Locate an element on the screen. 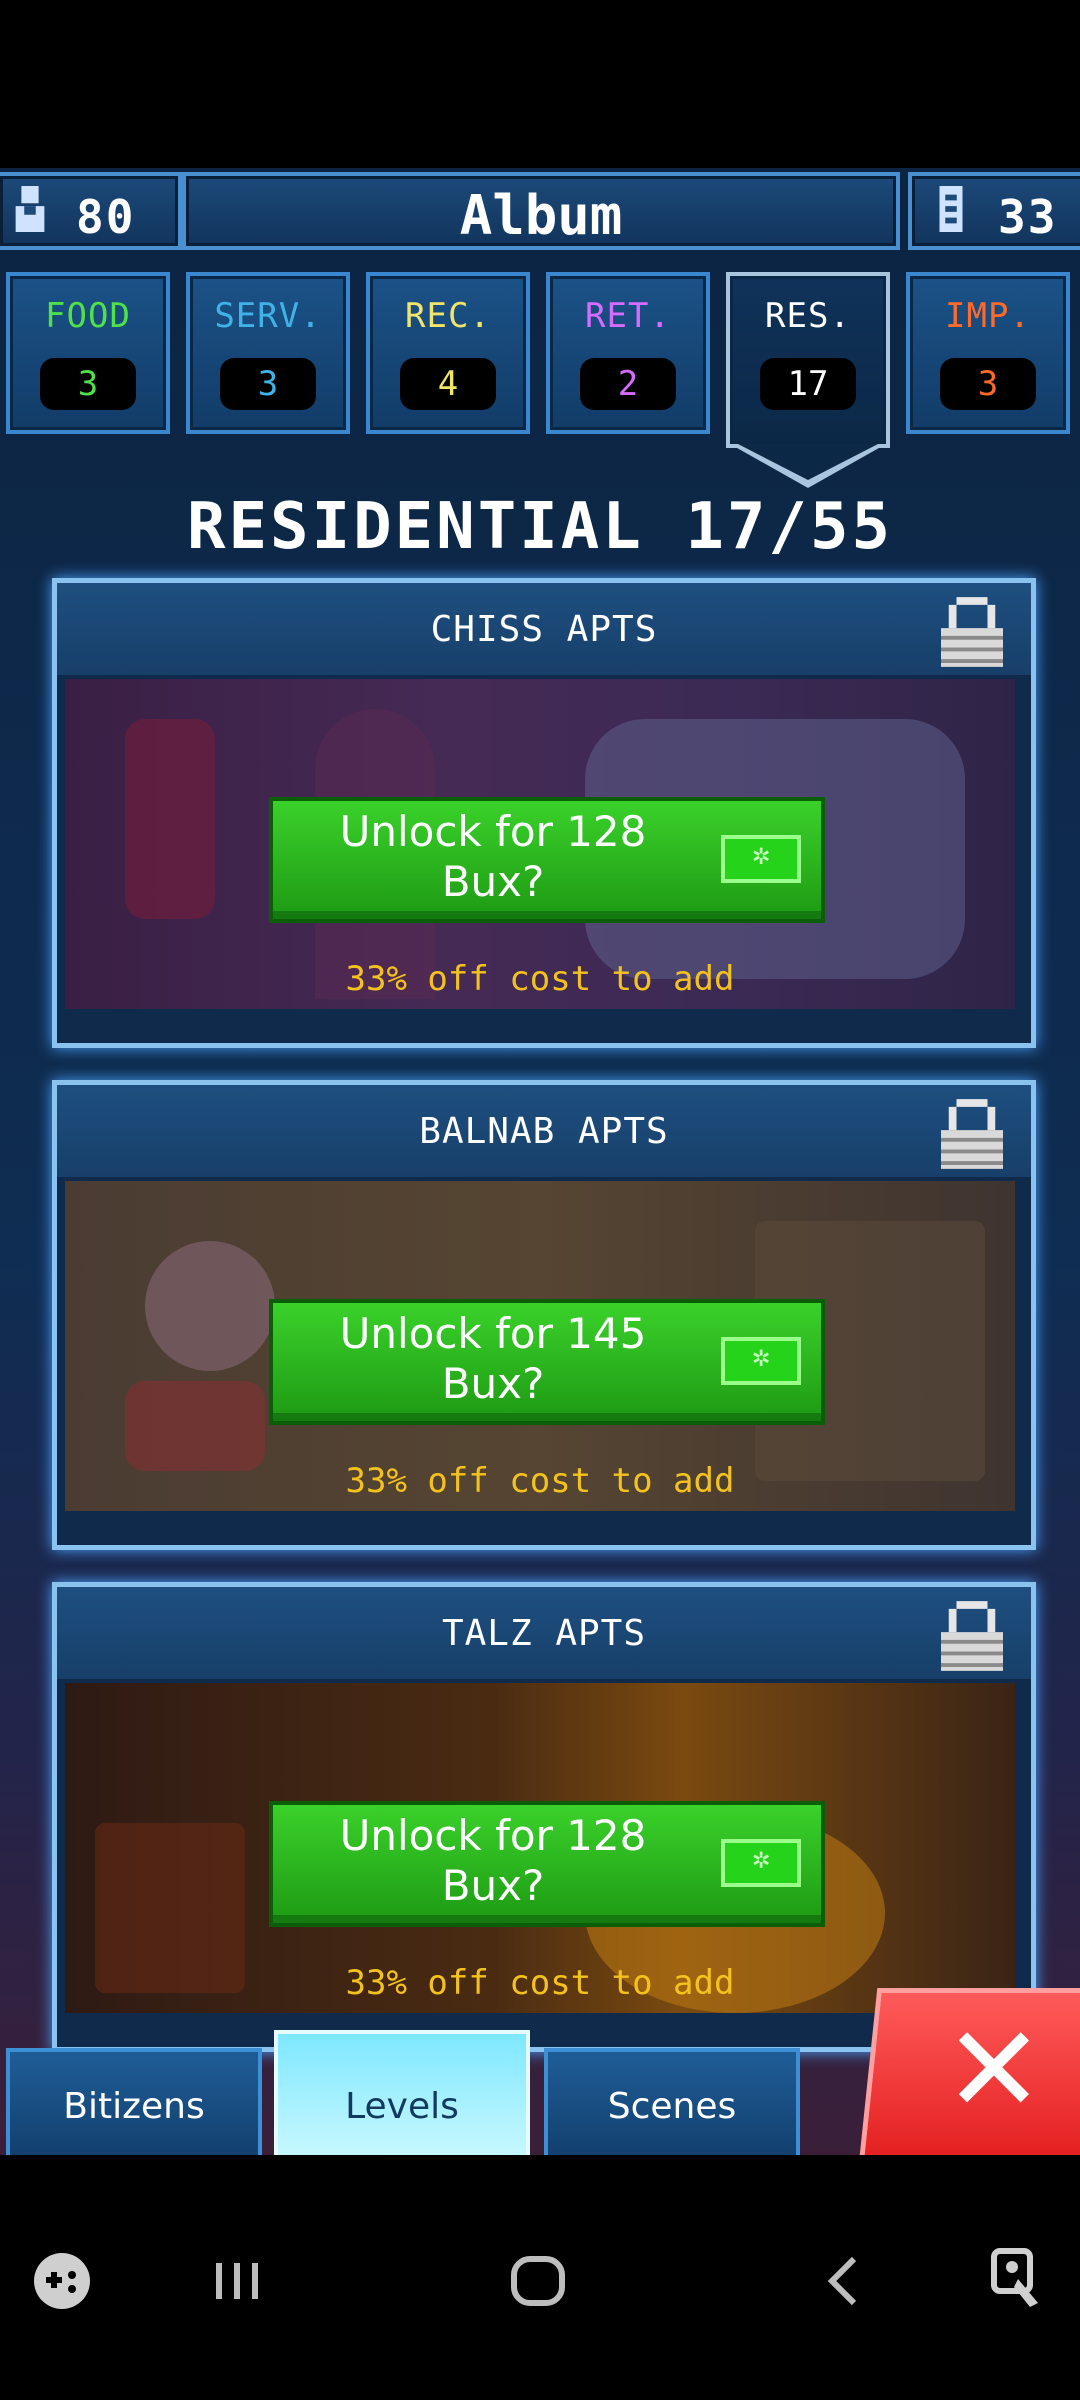 The height and width of the screenshot is (2400, 1080). tab-levels: Levels is located at coordinates (402, 2092).